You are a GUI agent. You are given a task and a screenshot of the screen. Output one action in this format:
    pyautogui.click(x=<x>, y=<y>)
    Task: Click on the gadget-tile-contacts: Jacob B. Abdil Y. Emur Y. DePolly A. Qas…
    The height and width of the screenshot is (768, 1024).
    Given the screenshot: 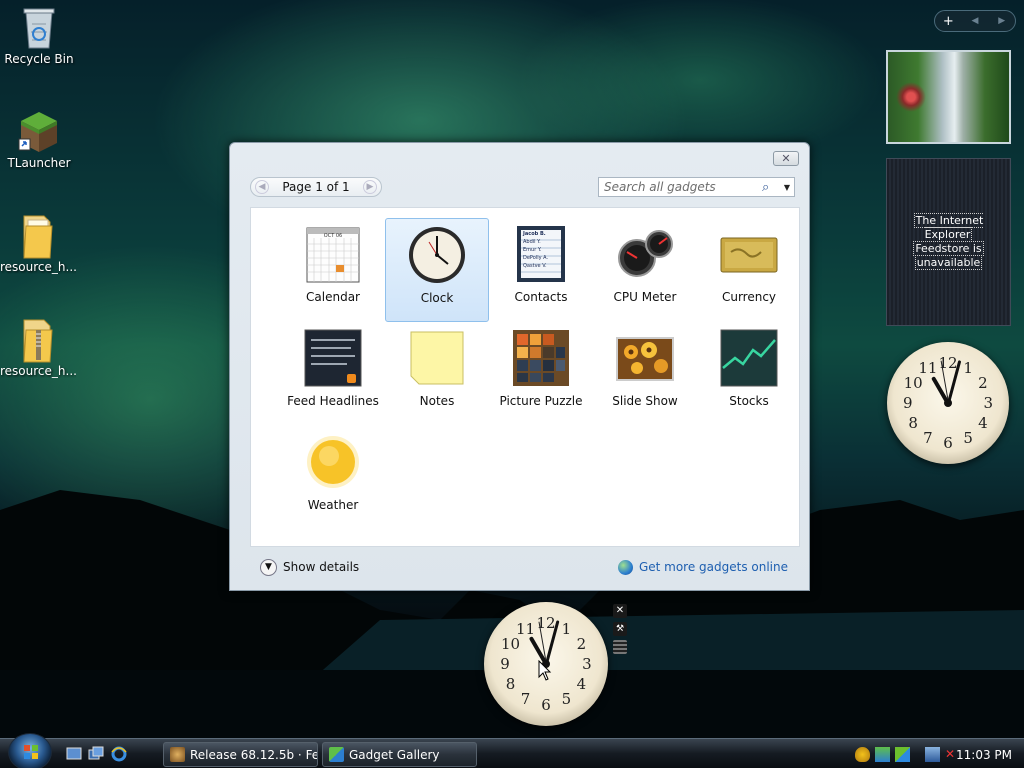 What is the action you would take?
    pyautogui.click(x=541, y=270)
    